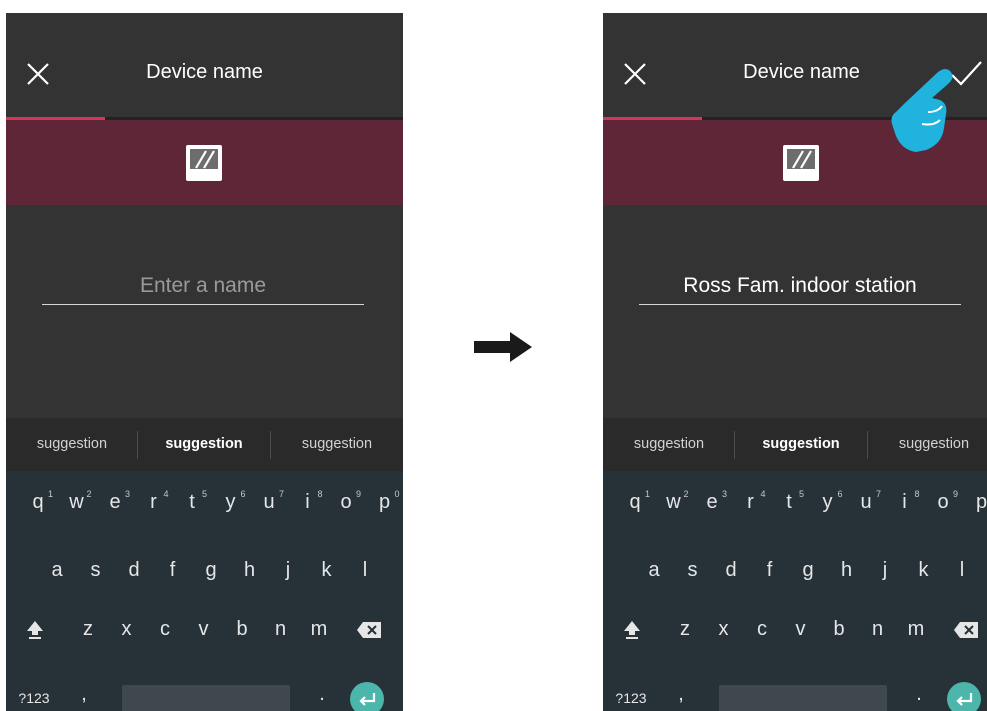 This screenshot has width=987, height=711. I want to click on key-label: k, so click(326, 570).